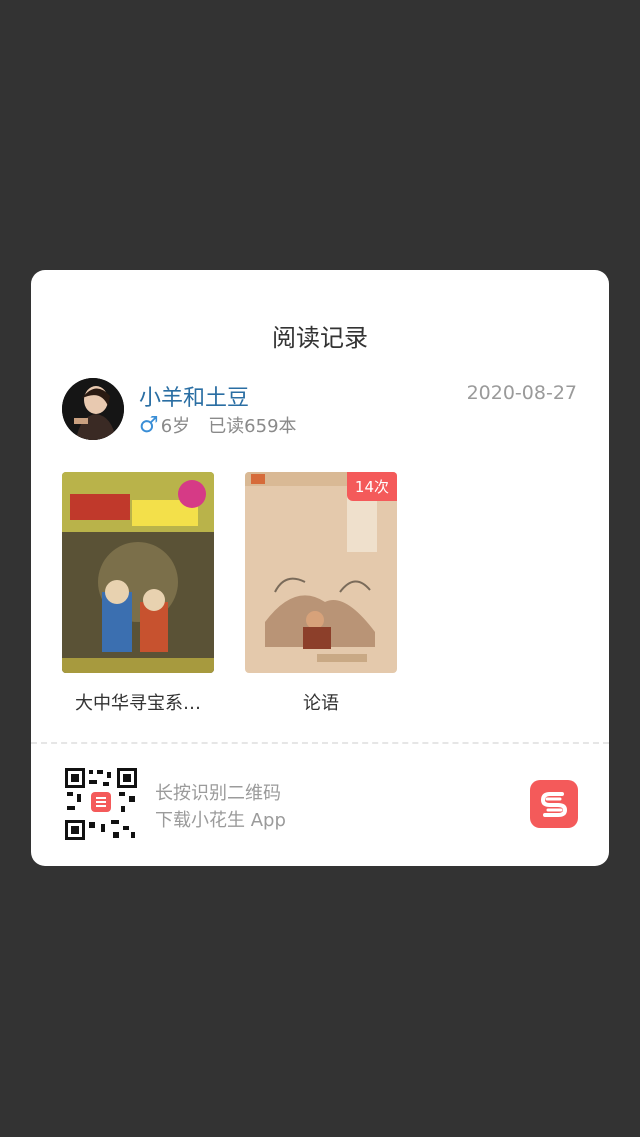 The image size is (640, 1137). Describe the element at coordinates (93, 409) in the screenshot. I see `user-avatar` at that location.